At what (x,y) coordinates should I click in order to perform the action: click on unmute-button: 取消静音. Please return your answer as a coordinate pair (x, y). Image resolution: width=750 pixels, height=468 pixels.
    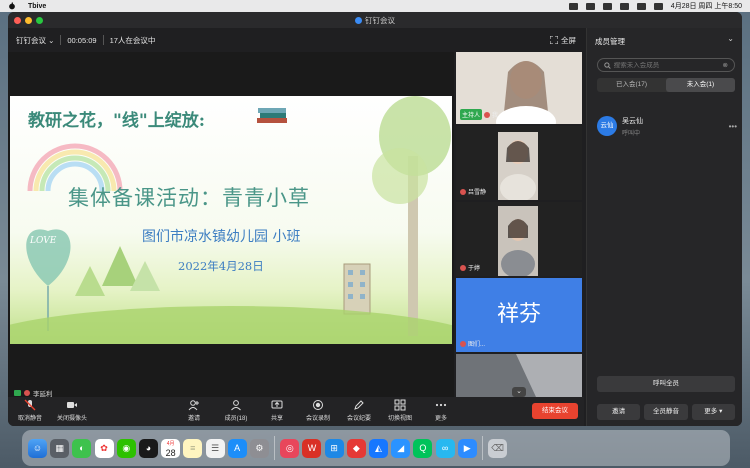
    Looking at the image, I should click on (30, 410).